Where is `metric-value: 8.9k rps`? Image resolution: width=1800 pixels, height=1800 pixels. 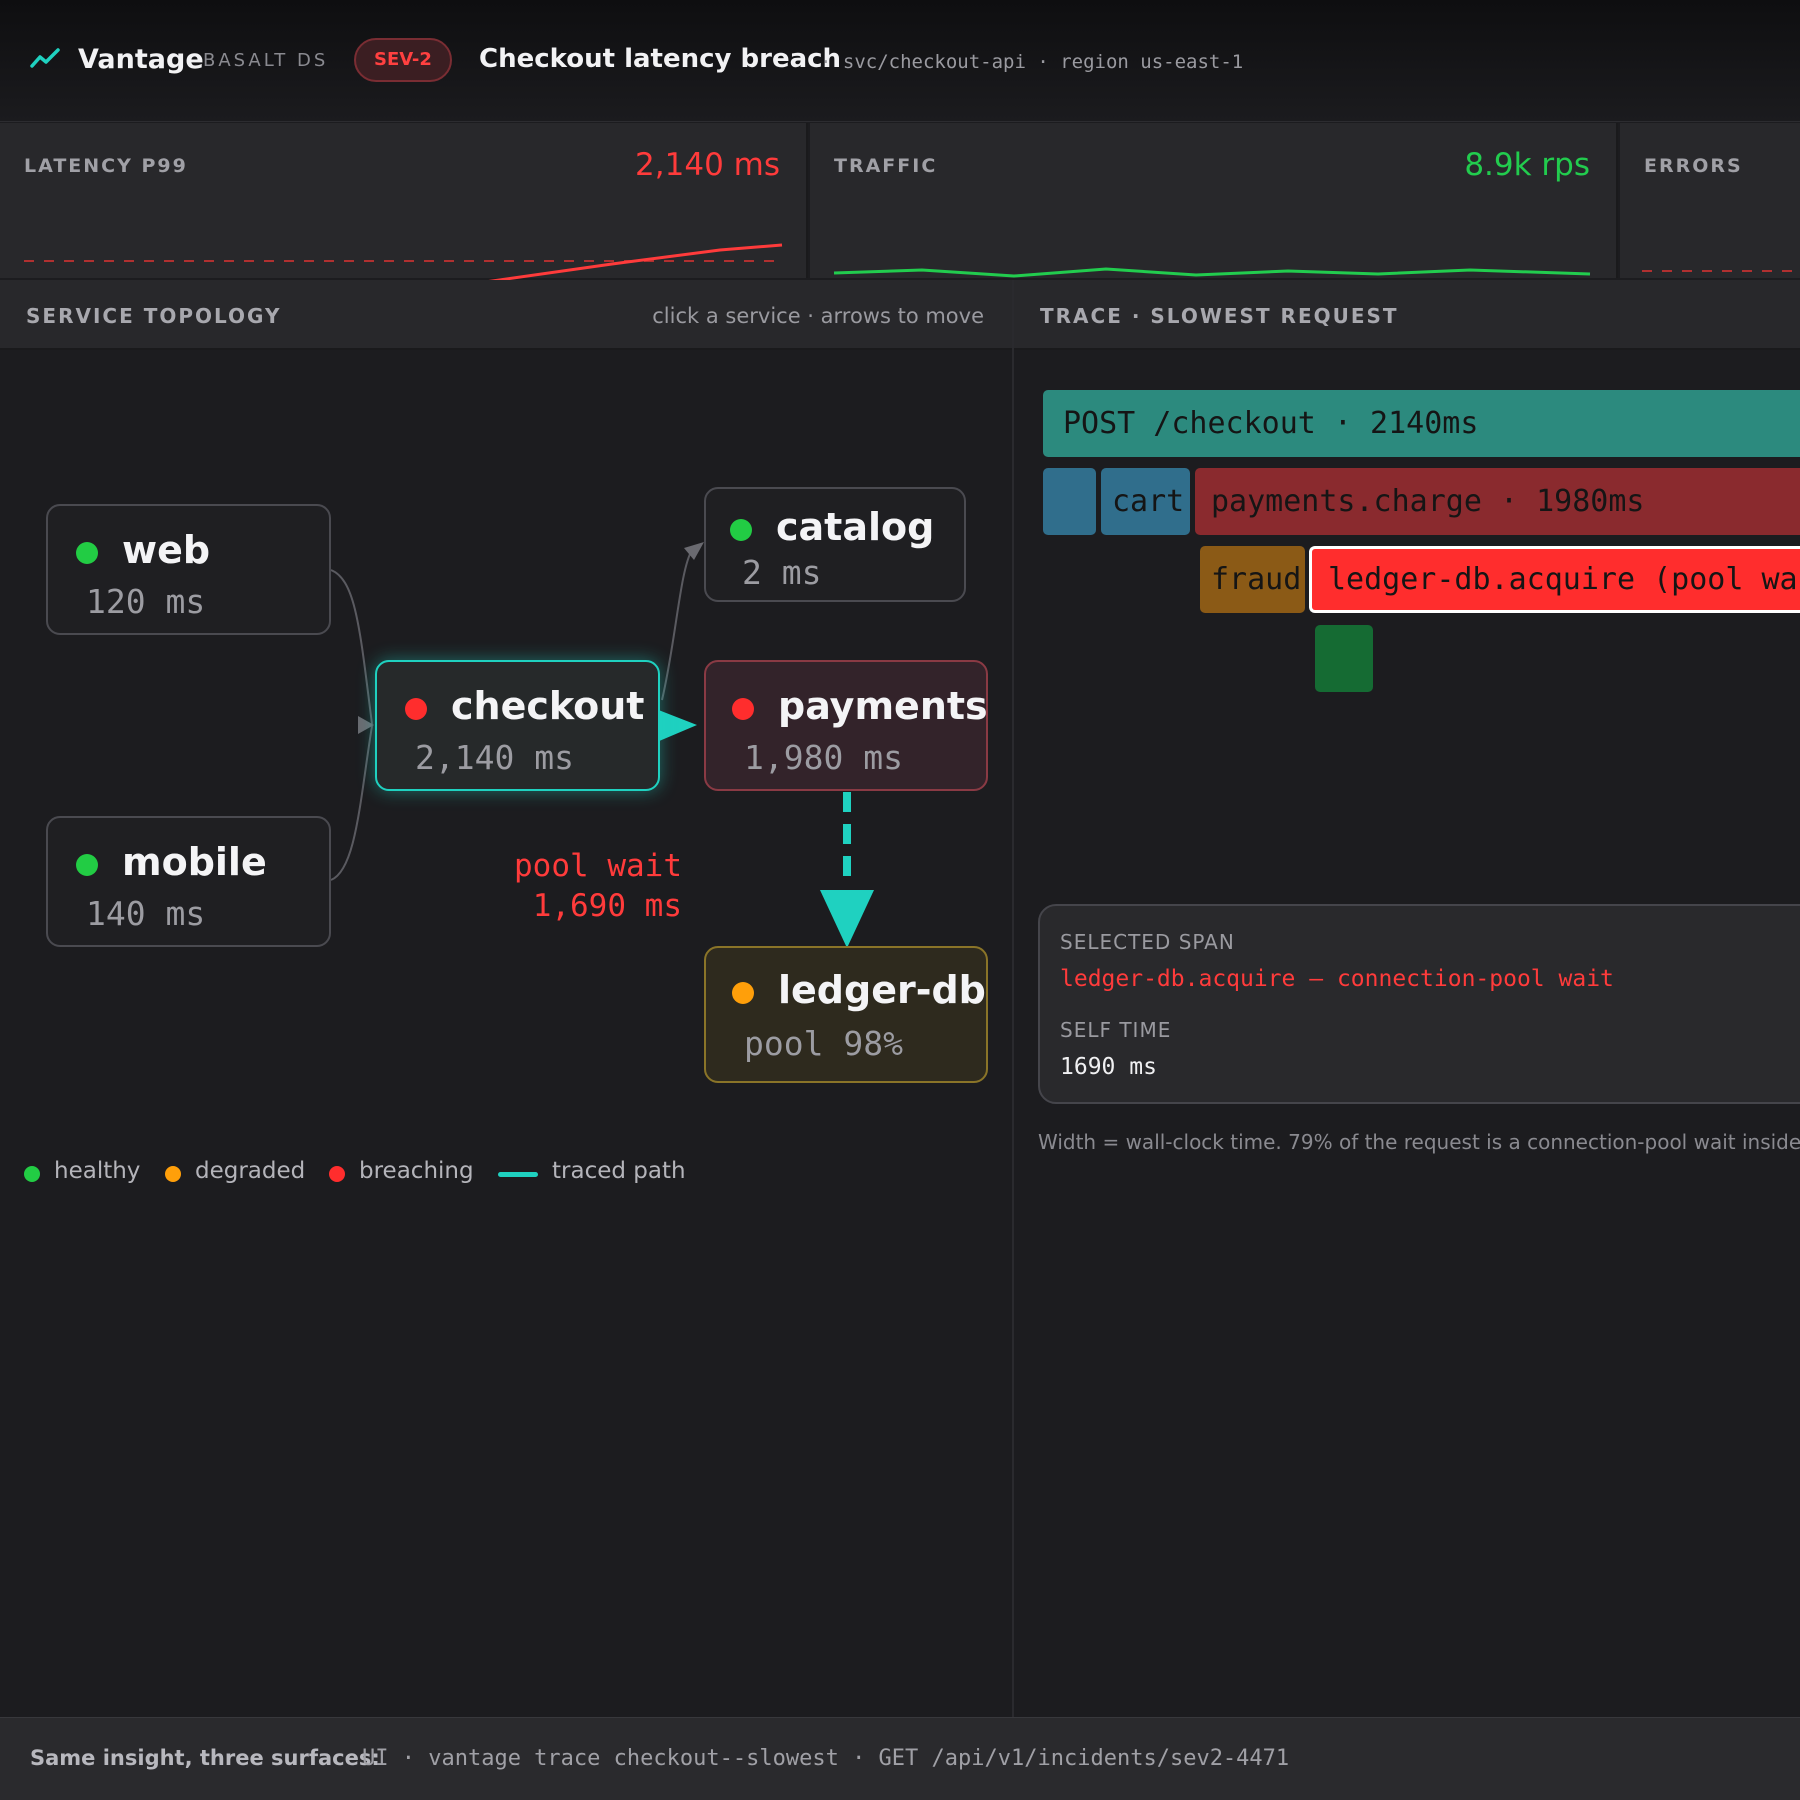
metric-value: 8.9k rps is located at coordinates (1527, 165).